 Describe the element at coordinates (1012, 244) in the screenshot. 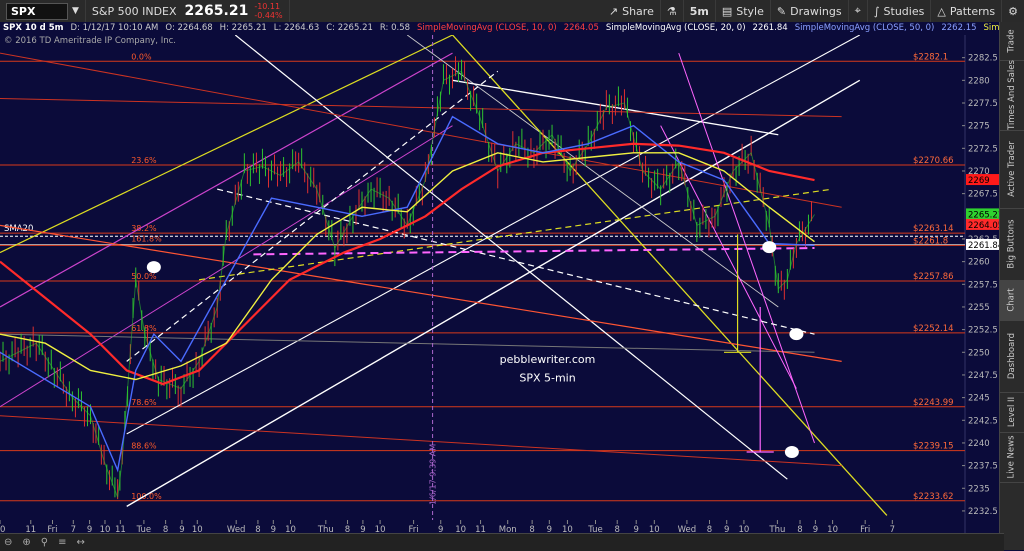

I see `sidebar-tab-big-buttons: Big Buttons` at that location.